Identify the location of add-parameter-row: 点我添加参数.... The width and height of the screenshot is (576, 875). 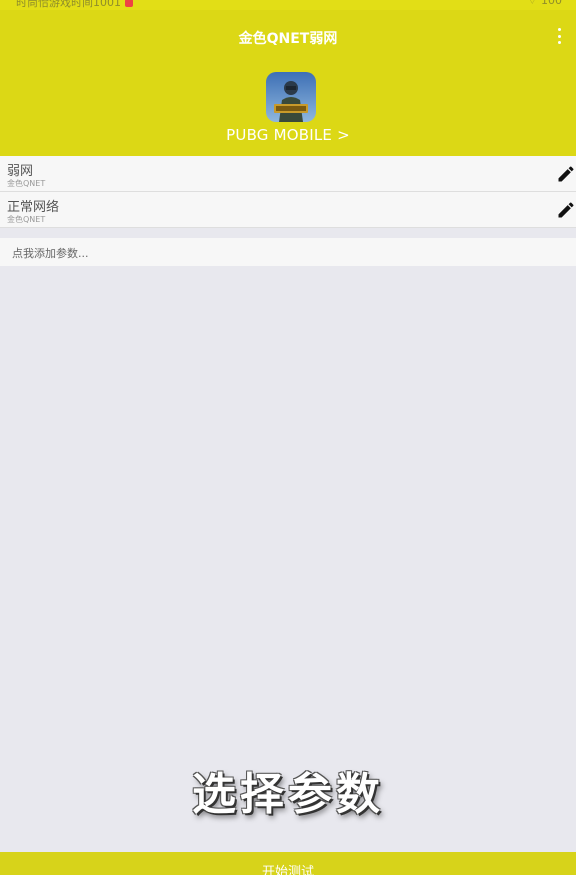
(288, 252).